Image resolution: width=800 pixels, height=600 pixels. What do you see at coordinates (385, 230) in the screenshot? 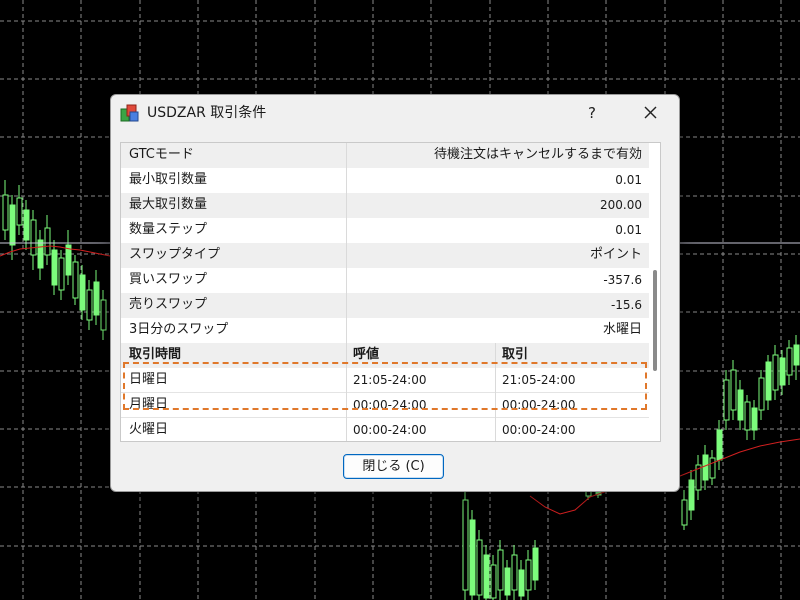
I see `table-row: 数量ステップ 0.01` at bounding box center [385, 230].